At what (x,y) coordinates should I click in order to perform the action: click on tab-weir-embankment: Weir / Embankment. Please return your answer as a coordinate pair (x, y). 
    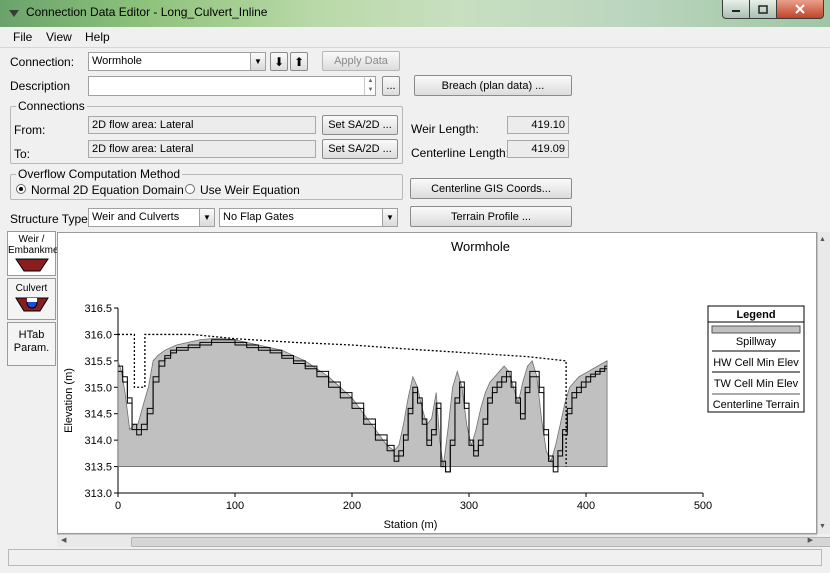
    Looking at the image, I should click on (37, 253).